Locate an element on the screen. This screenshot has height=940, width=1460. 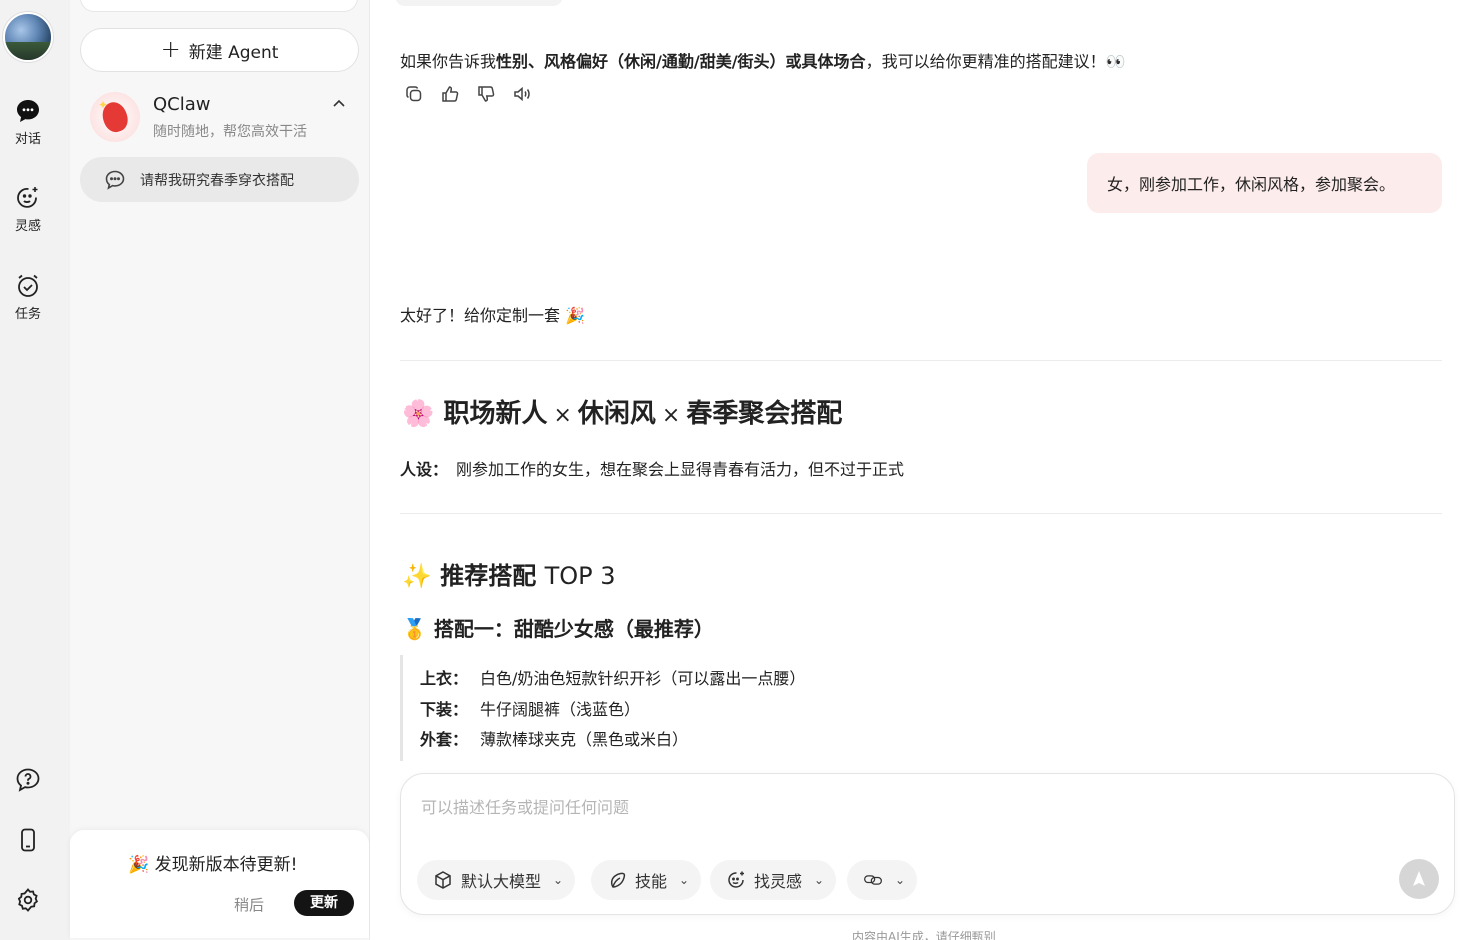
settings-button is located at coordinates (28, 902).